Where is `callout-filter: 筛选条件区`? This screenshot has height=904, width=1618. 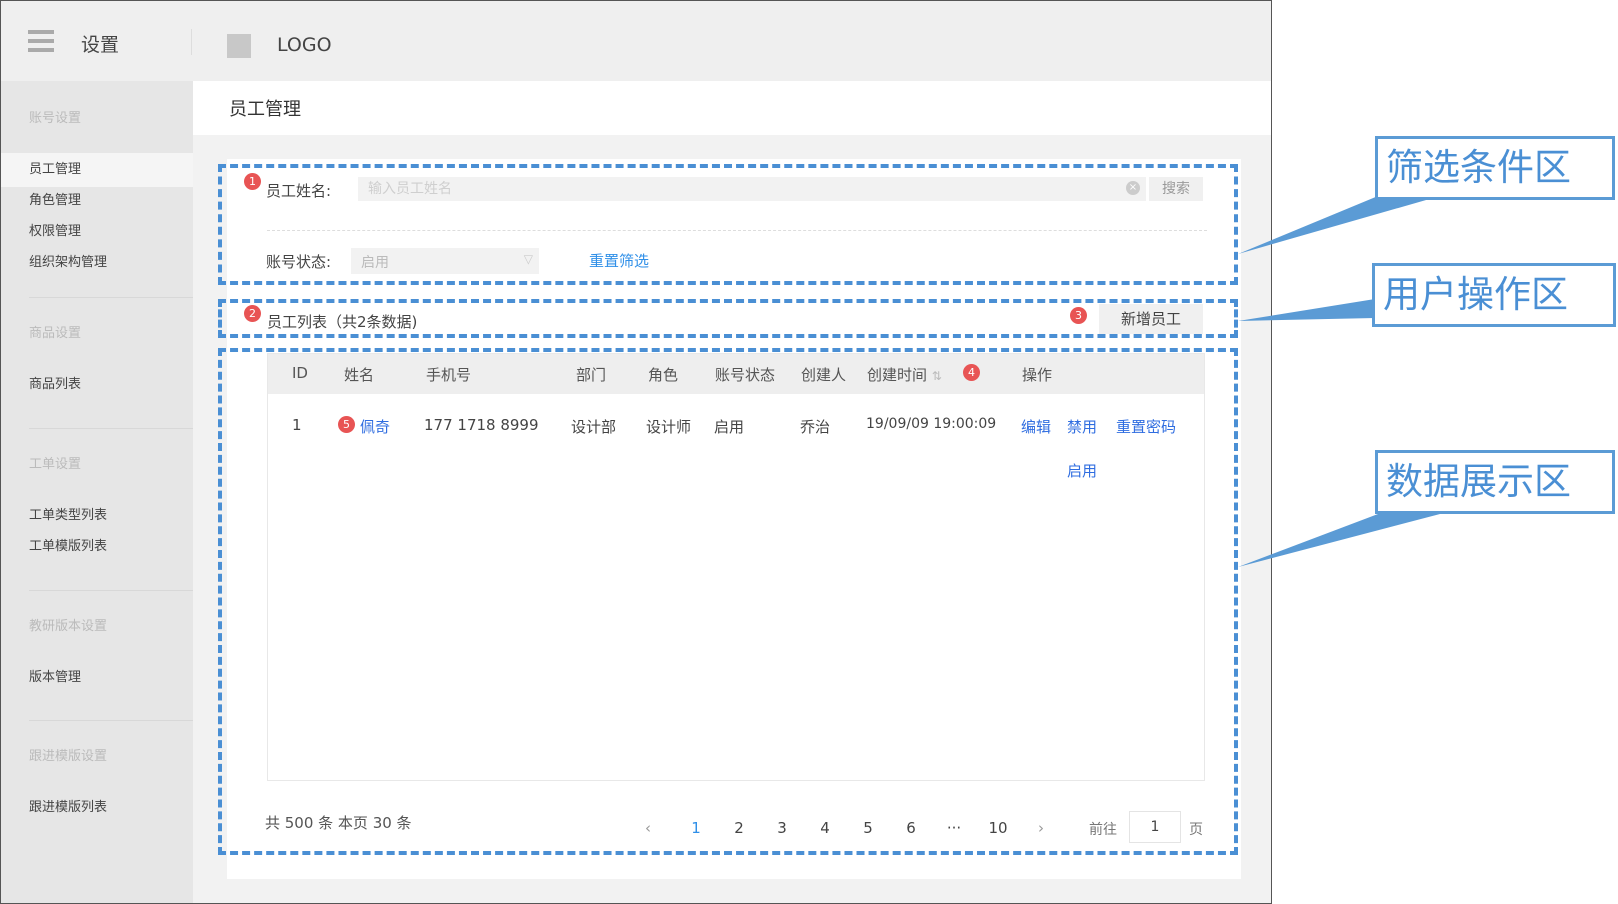
callout-filter: 筛选条件区 is located at coordinates (1495, 168).